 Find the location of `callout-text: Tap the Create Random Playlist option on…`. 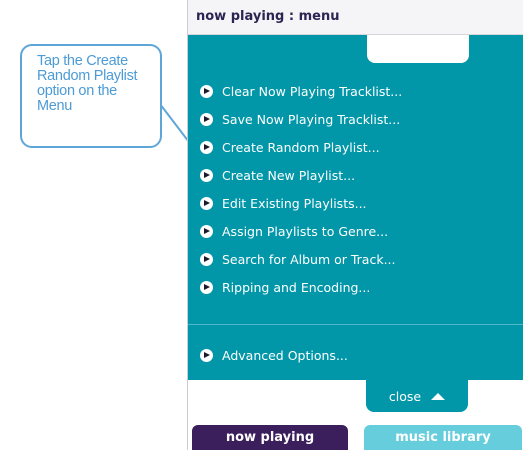

callout-text: Tap the Create Random Playlist option on… is located at coordinates (87, 83).